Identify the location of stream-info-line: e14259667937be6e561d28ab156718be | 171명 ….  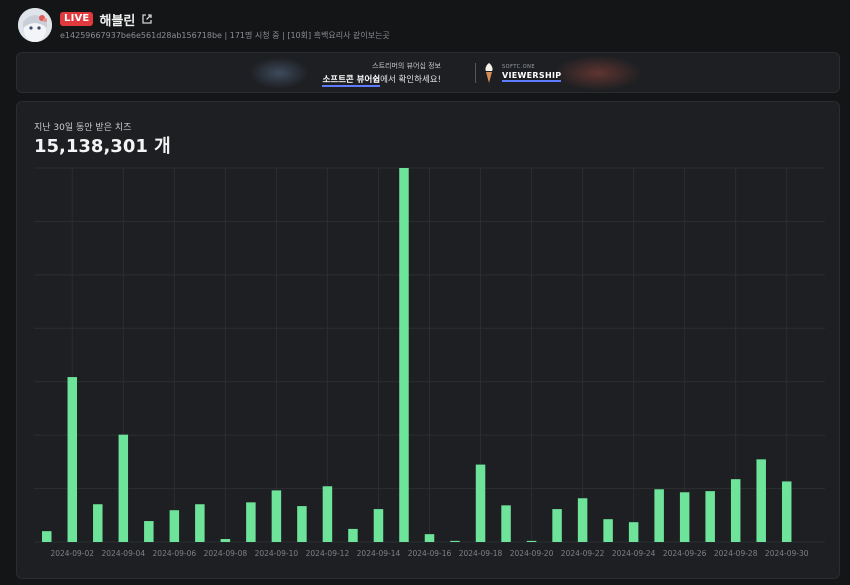
(225, 35).